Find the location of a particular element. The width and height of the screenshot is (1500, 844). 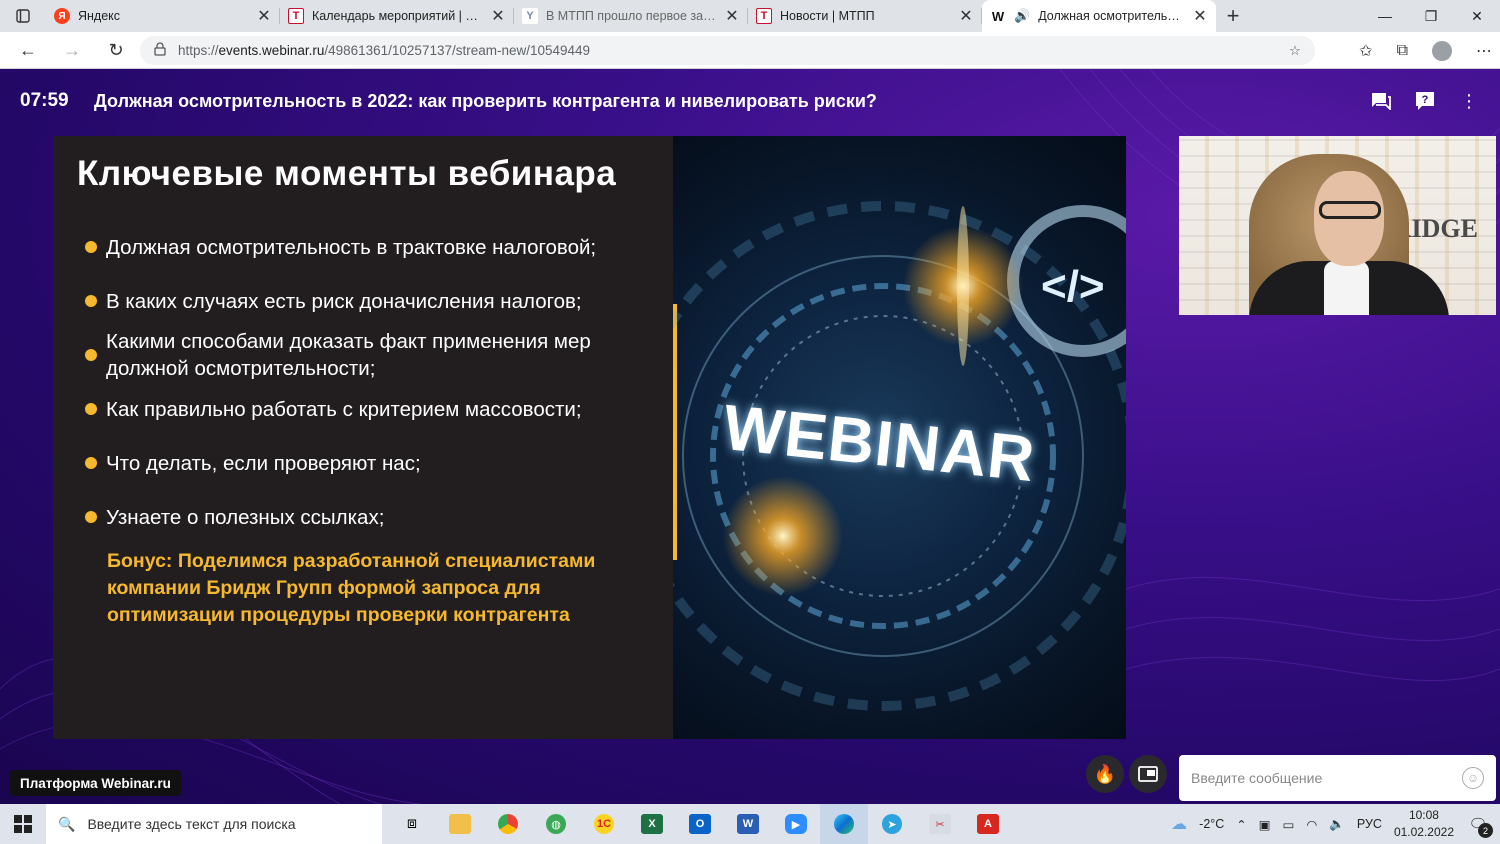

wifi-icon: ◠ is located at coordinates (1311, 824).